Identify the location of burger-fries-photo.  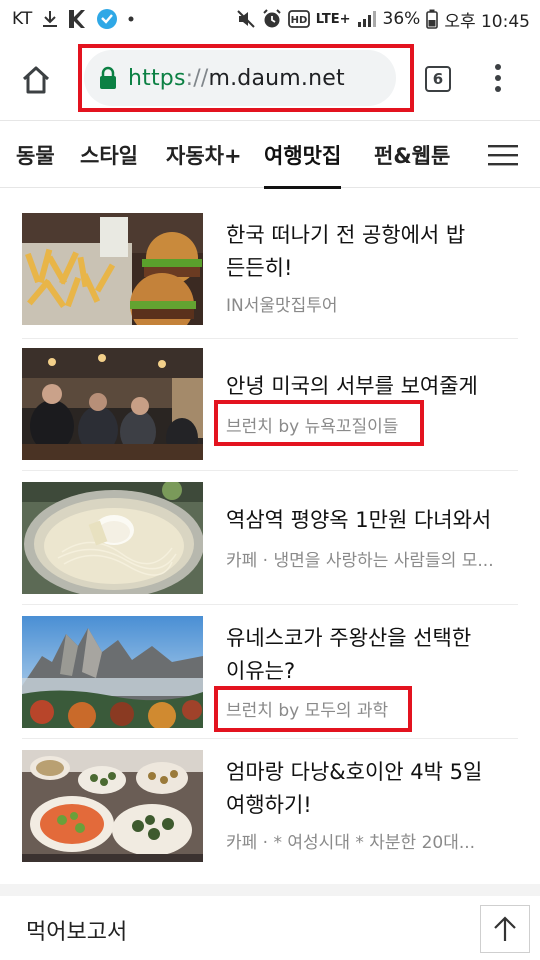
(112, 269).